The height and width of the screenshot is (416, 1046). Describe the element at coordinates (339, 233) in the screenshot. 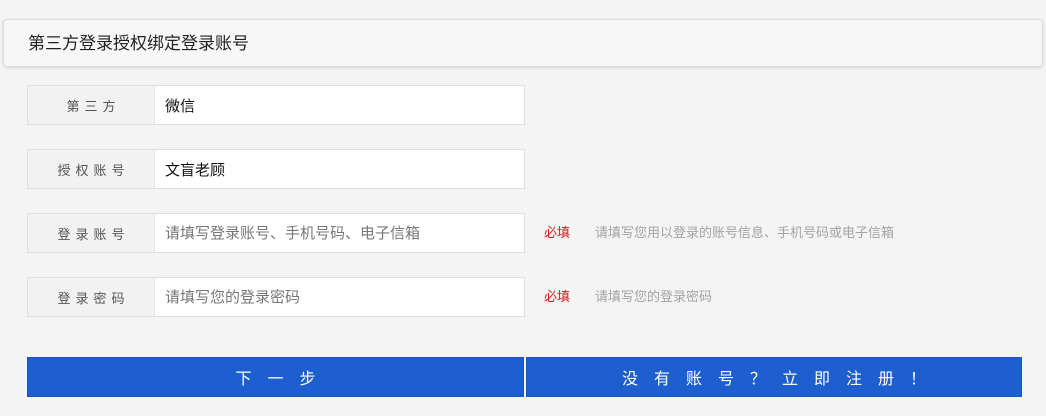

I see `login-account-input` at that location.